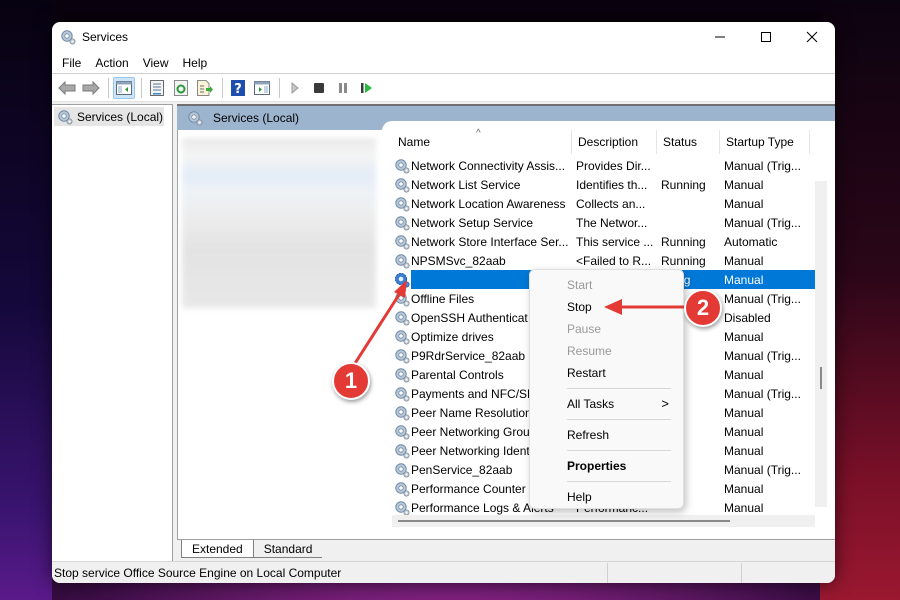  I want to click on back-arrow-icon, so click(67, 87).